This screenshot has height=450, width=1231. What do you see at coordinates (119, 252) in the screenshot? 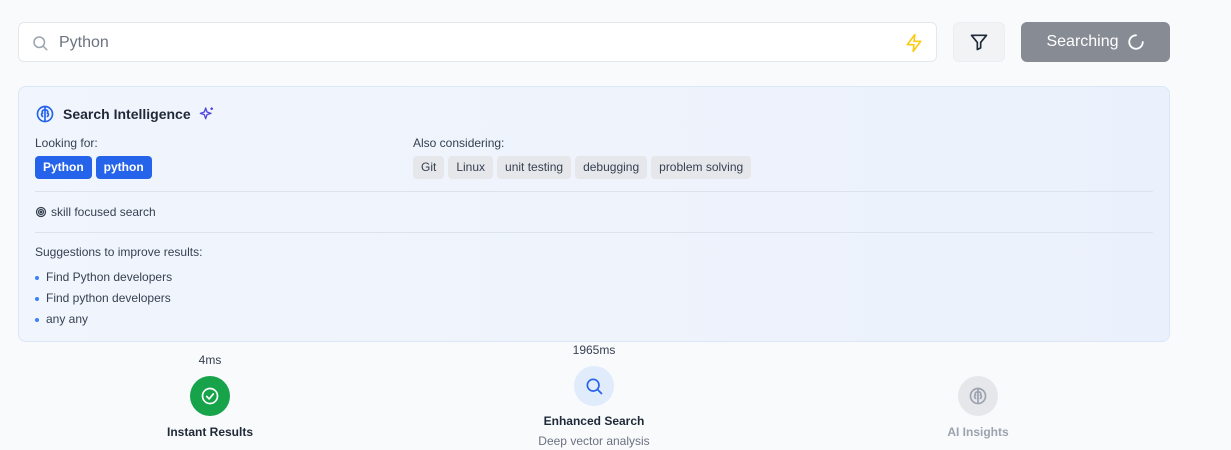
I see `suggestions-label: Suggestions to improve results:` at bounding box center [119, 252].